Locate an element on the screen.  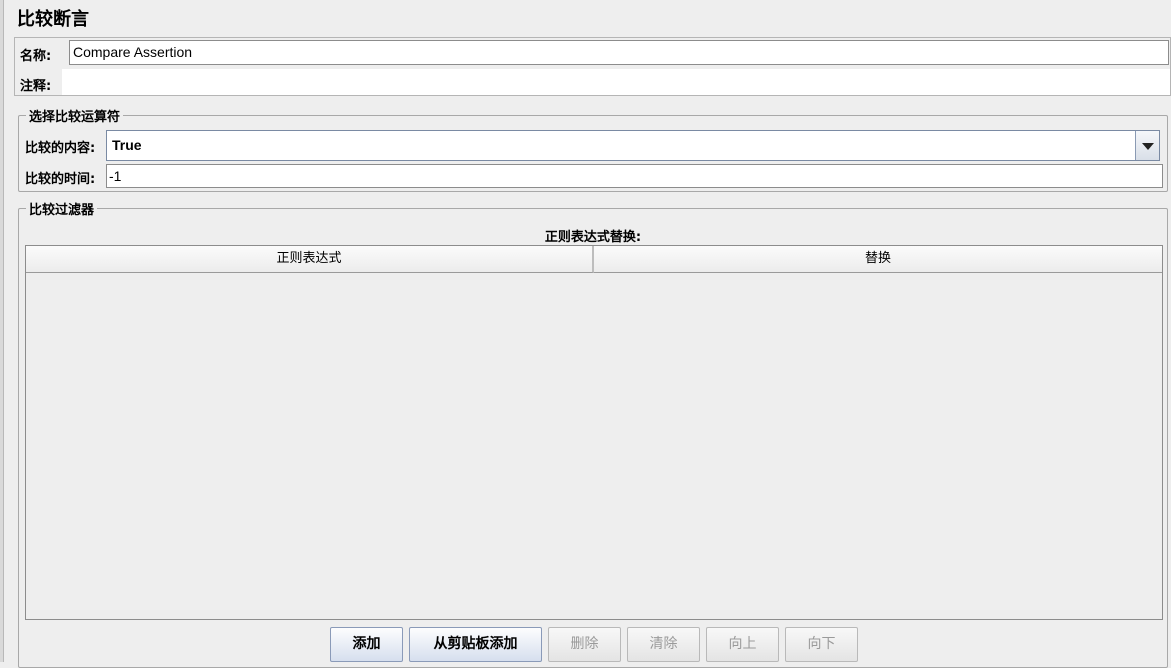
content-combo: True is located at coordinates (633, 145).